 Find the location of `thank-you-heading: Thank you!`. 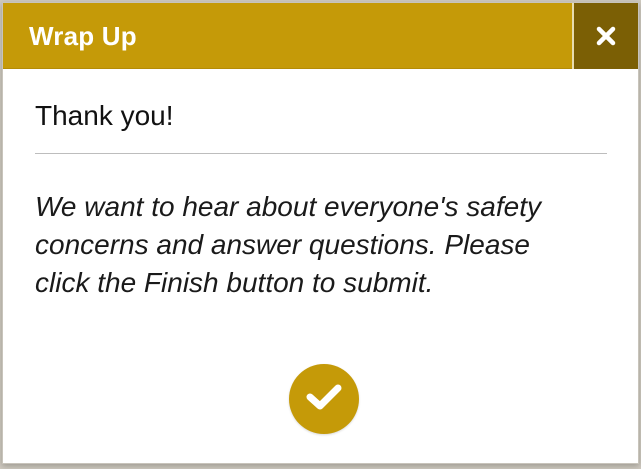

thank-you-heading: Thank you! is located at coordinates (104, 115).